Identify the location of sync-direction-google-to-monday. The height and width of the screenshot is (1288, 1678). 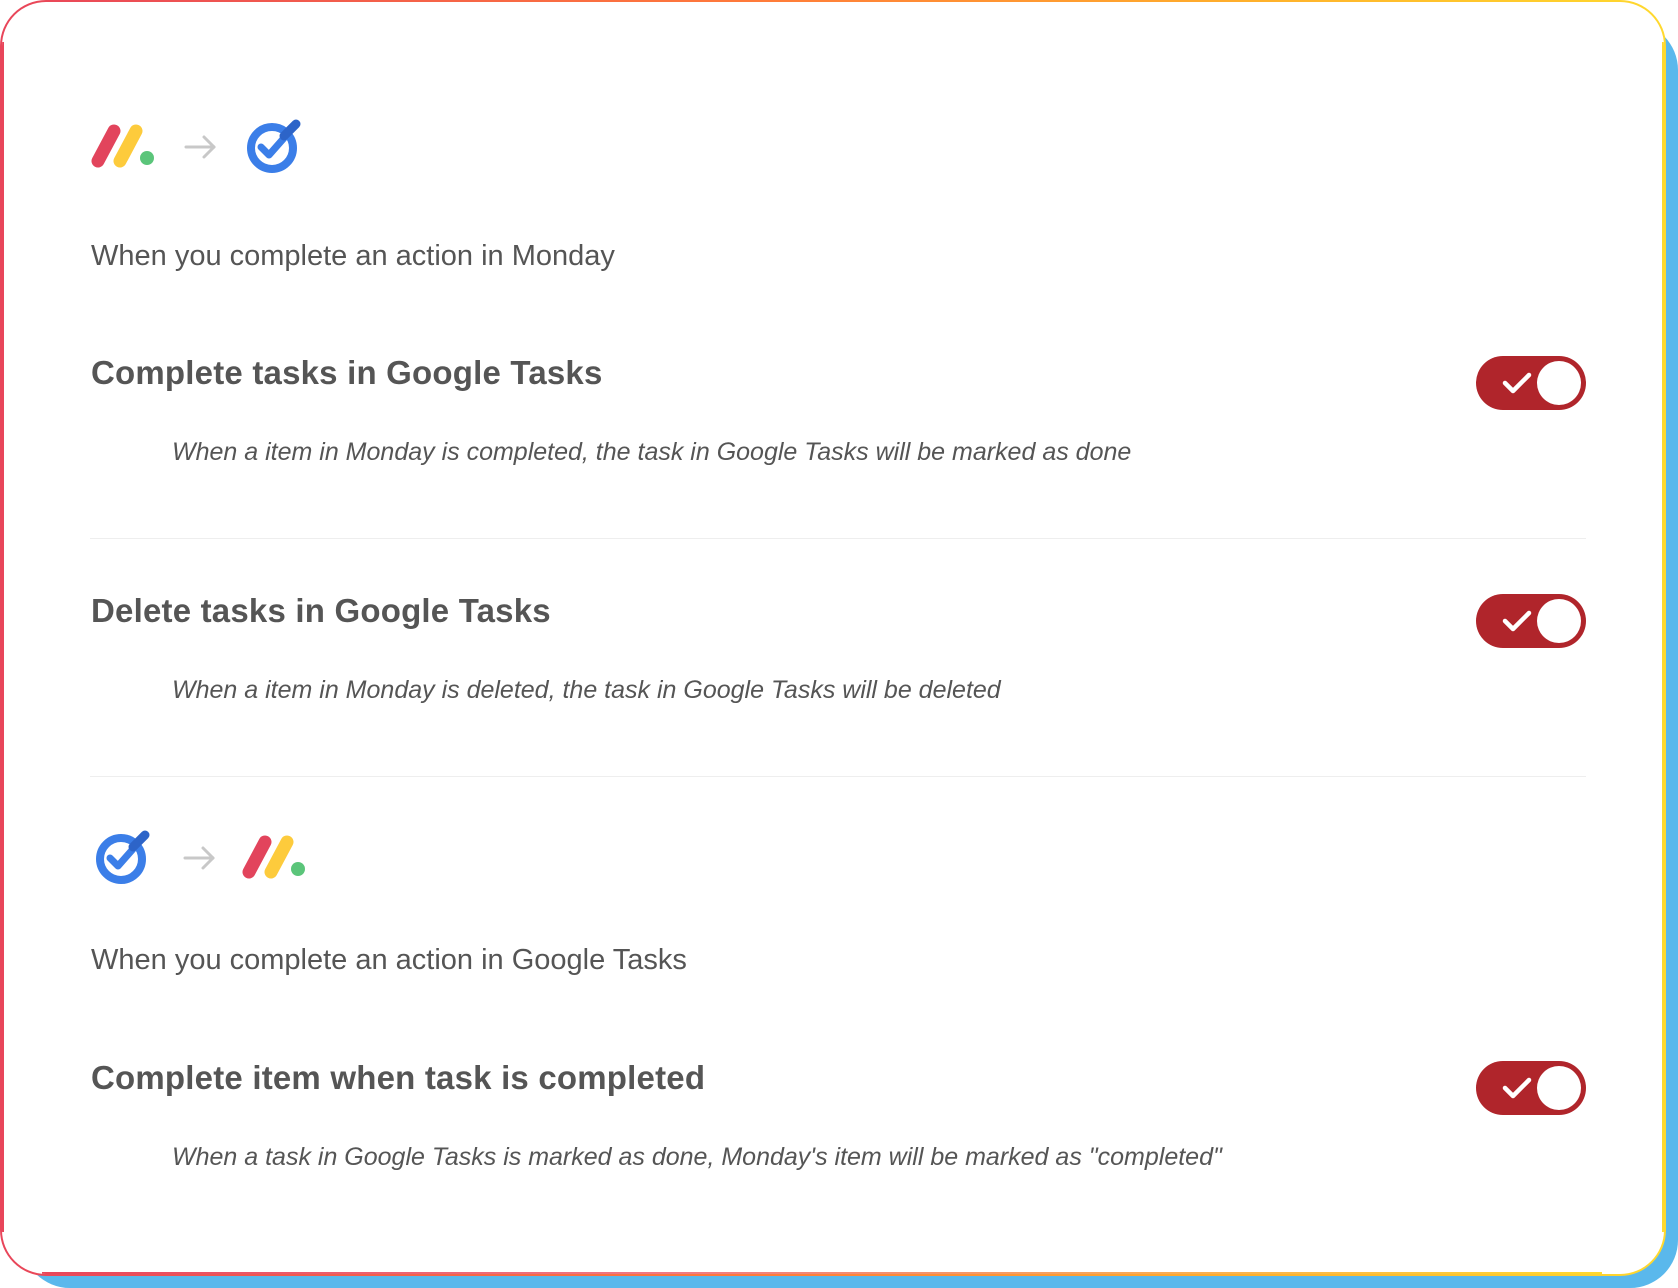
(201, 858).